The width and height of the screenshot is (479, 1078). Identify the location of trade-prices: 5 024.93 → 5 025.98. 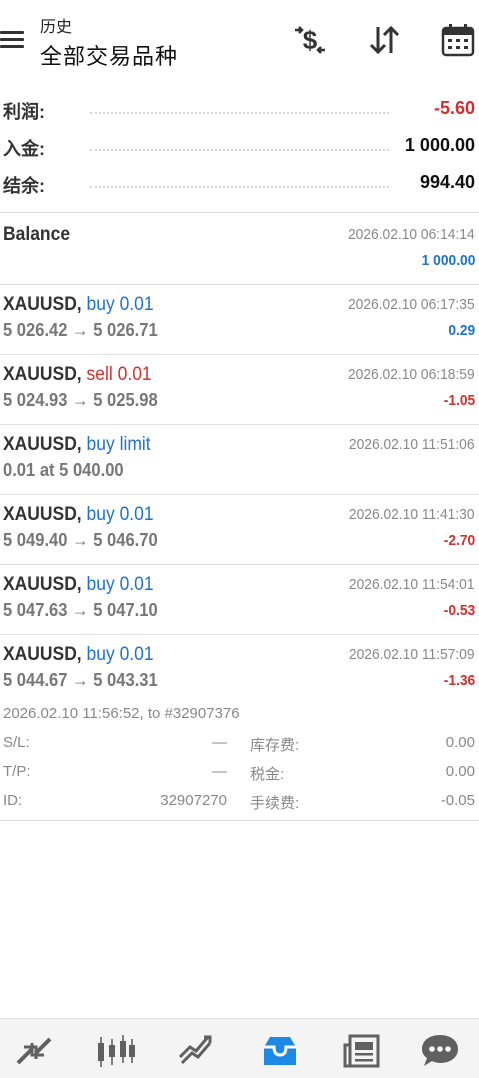
(80, 400).